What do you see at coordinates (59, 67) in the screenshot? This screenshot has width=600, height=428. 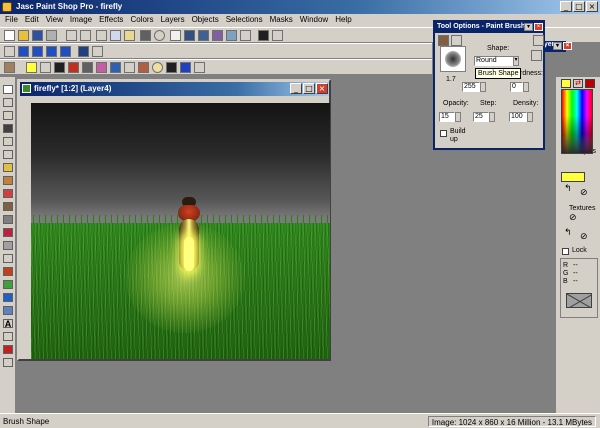 I see `histogram-icon` at bounding box center [59, 67].